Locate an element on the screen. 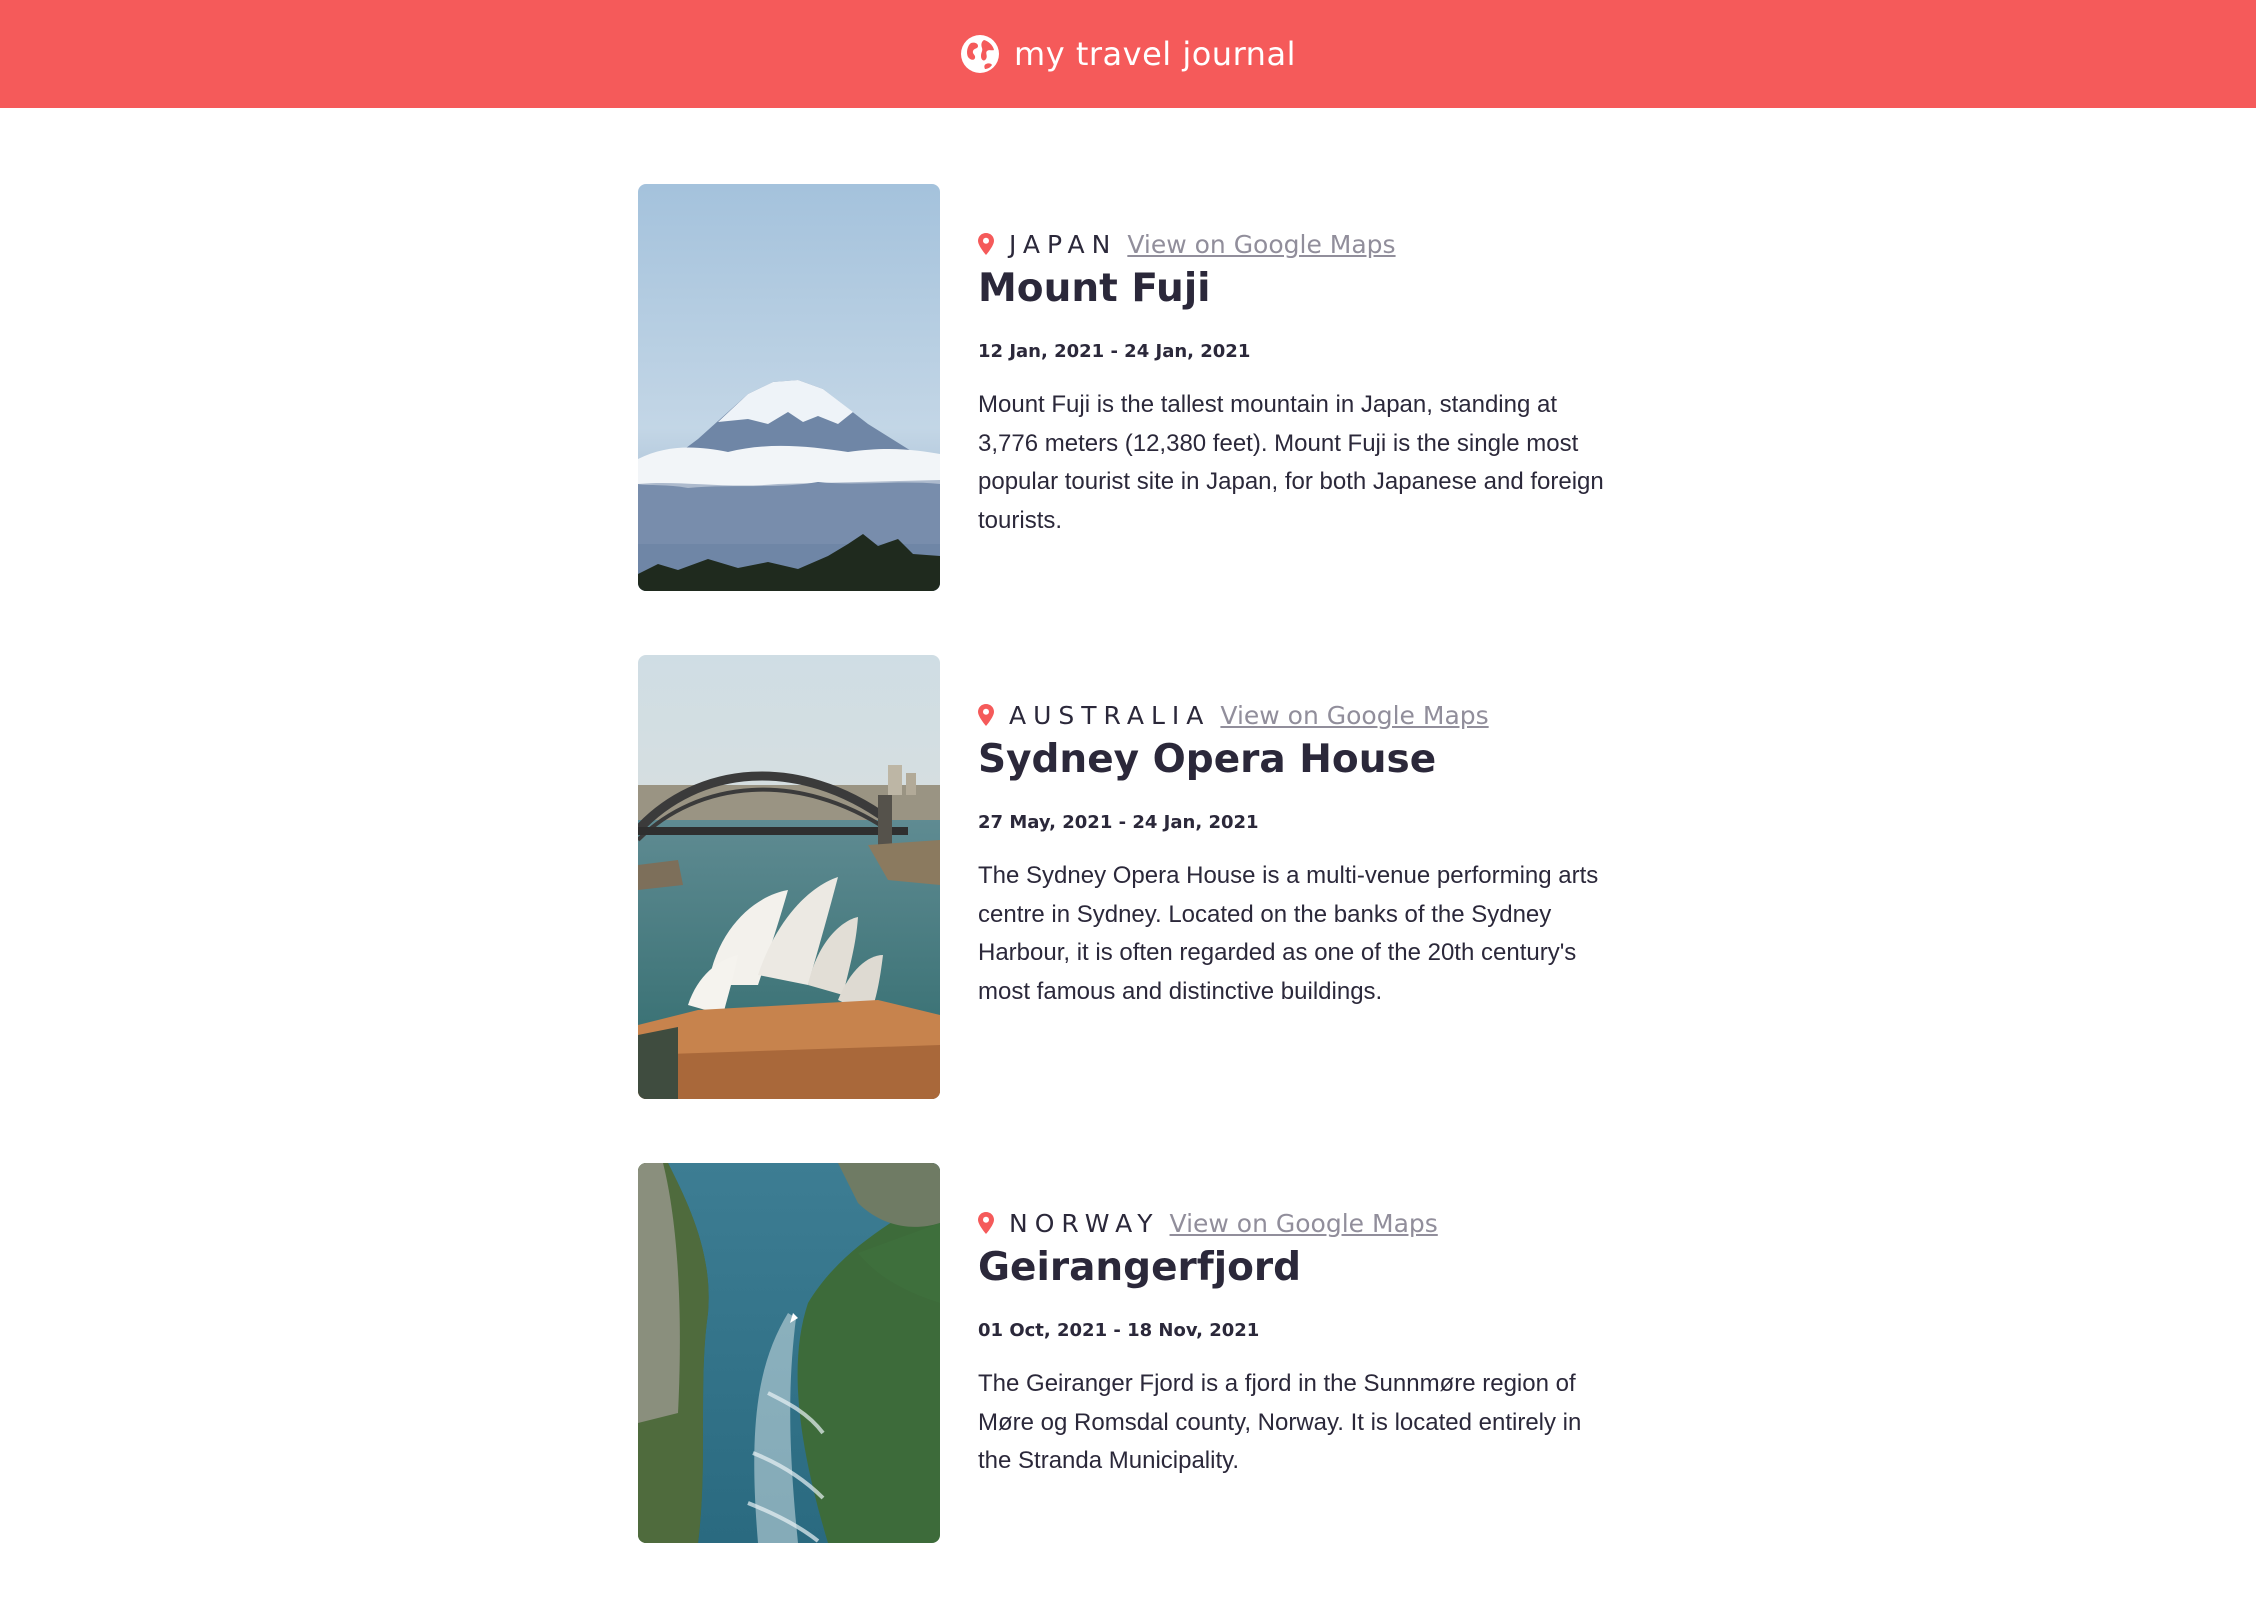  app-header: my travel journal is located at coordinates (1128, 54).